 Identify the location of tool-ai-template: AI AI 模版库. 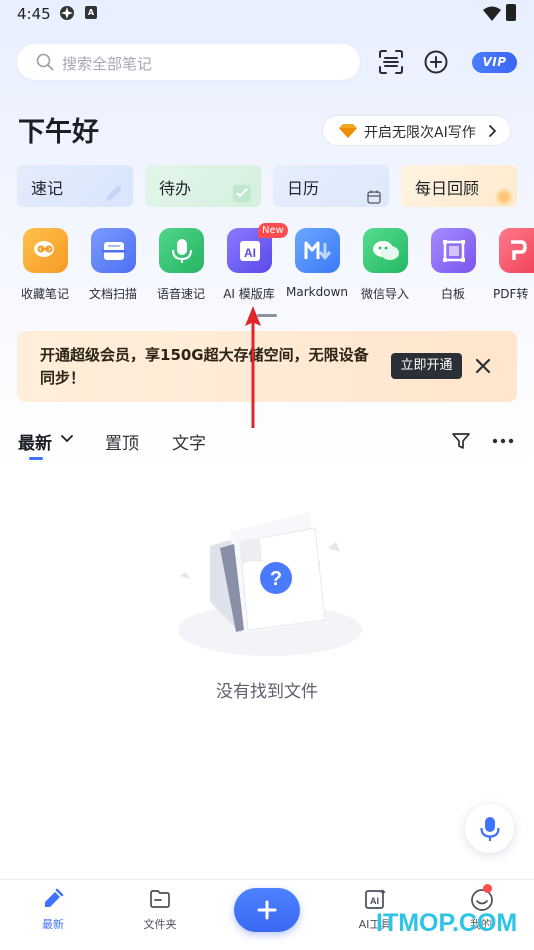
(249, 268).